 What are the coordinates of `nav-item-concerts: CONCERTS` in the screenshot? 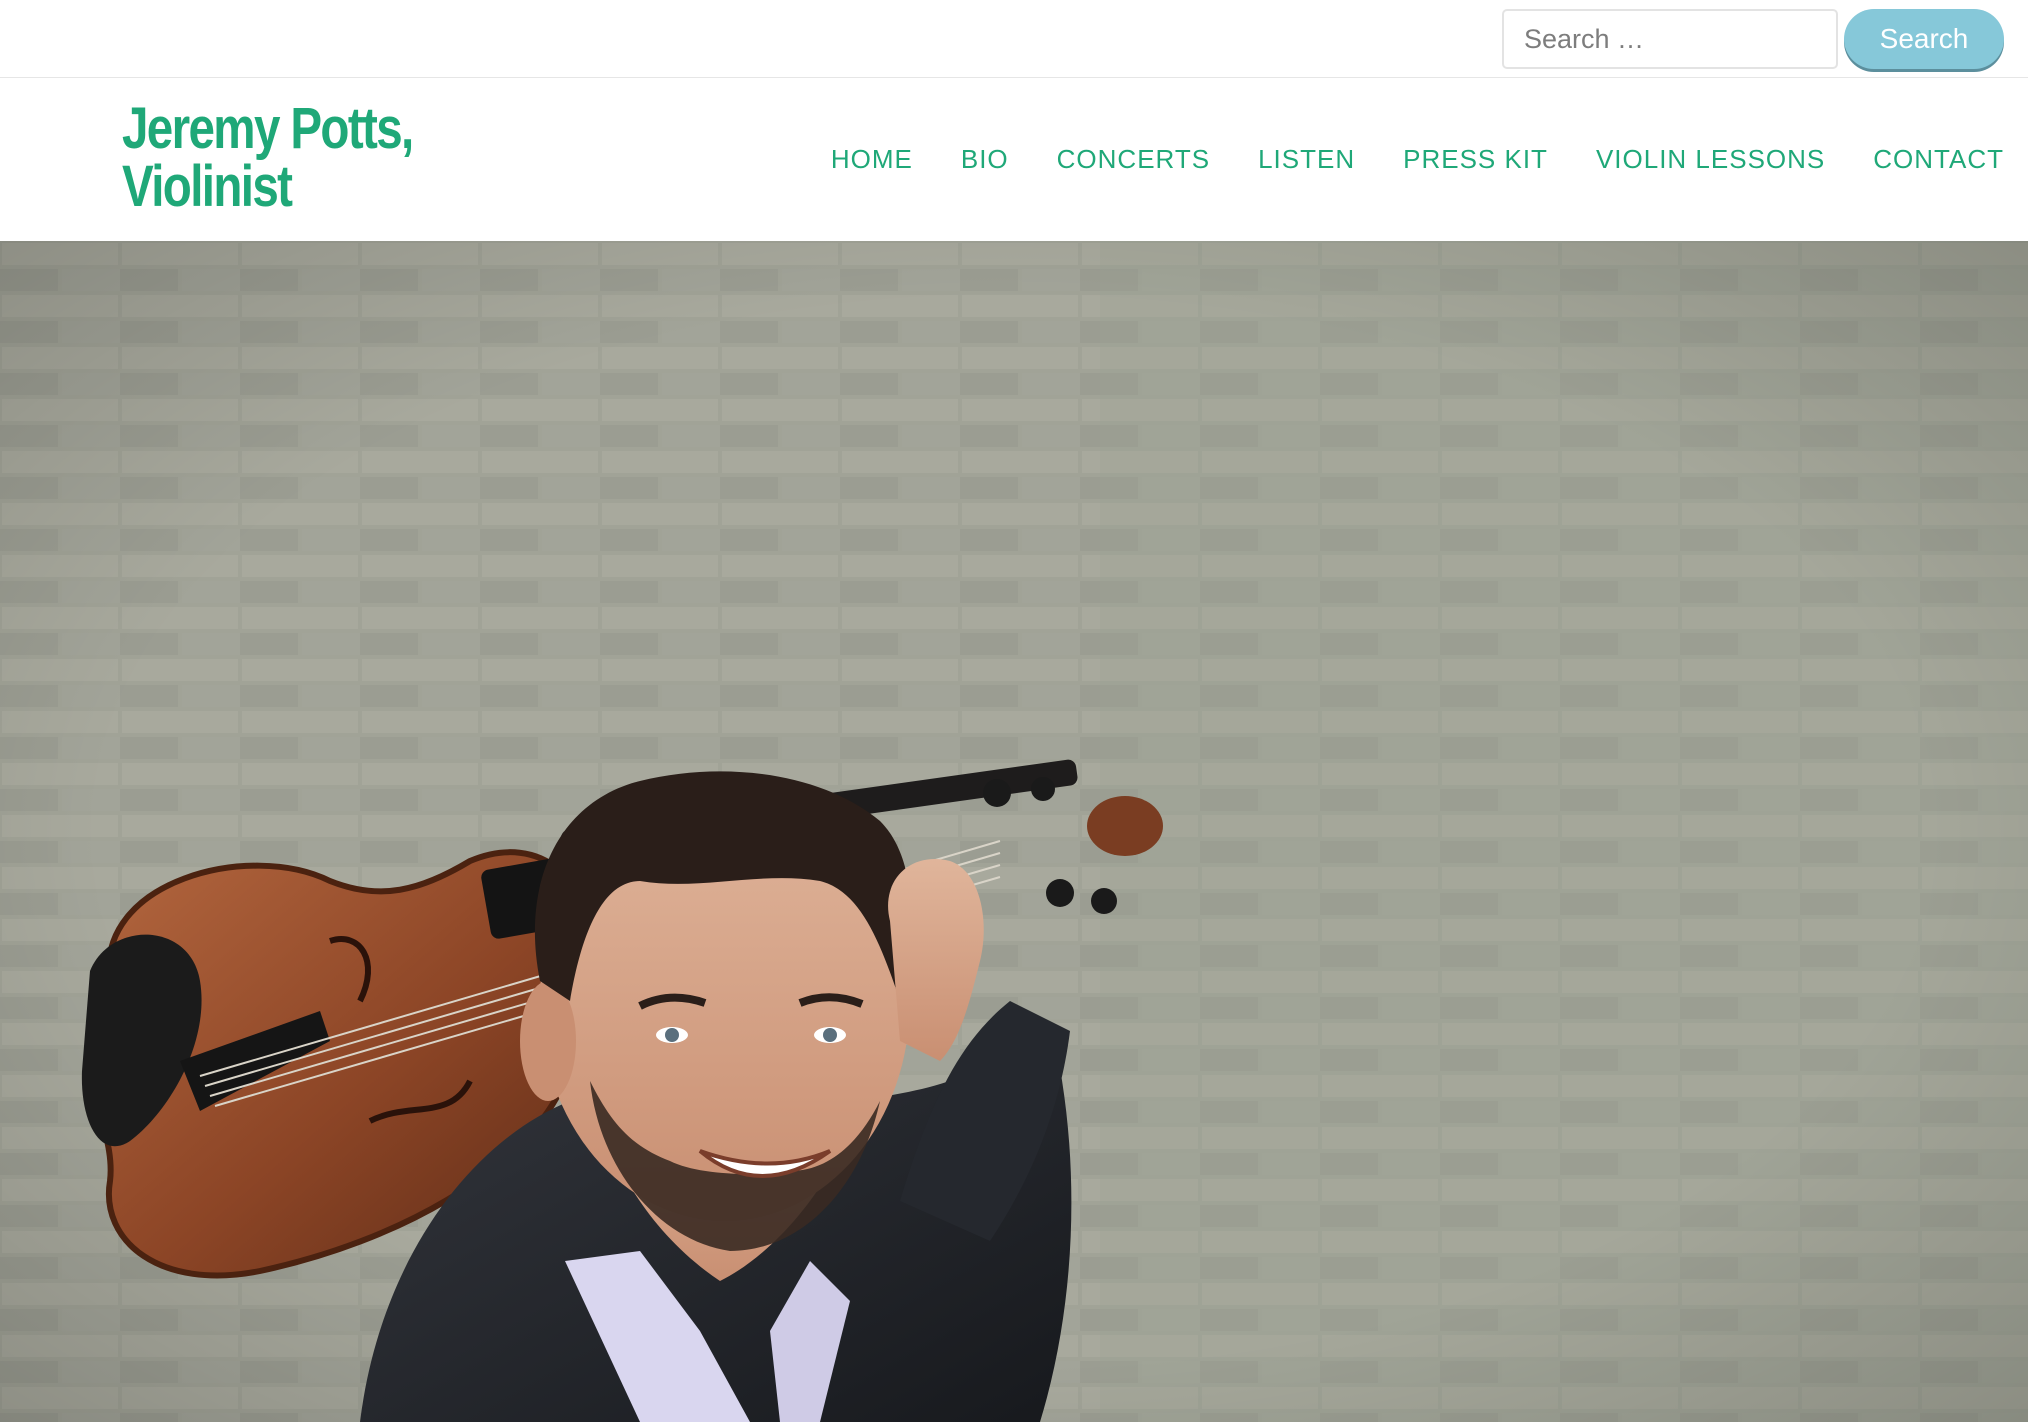 It's located at (1133, 159).